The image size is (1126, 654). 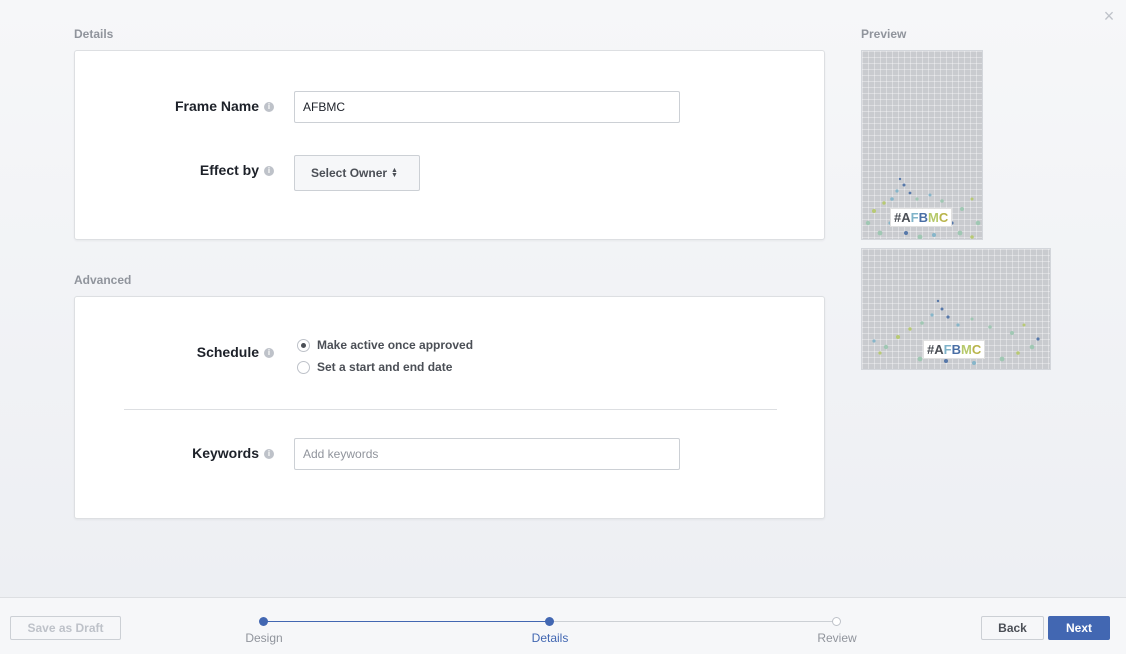 I want to click on step-dot-design, so click(x=263, y=621).